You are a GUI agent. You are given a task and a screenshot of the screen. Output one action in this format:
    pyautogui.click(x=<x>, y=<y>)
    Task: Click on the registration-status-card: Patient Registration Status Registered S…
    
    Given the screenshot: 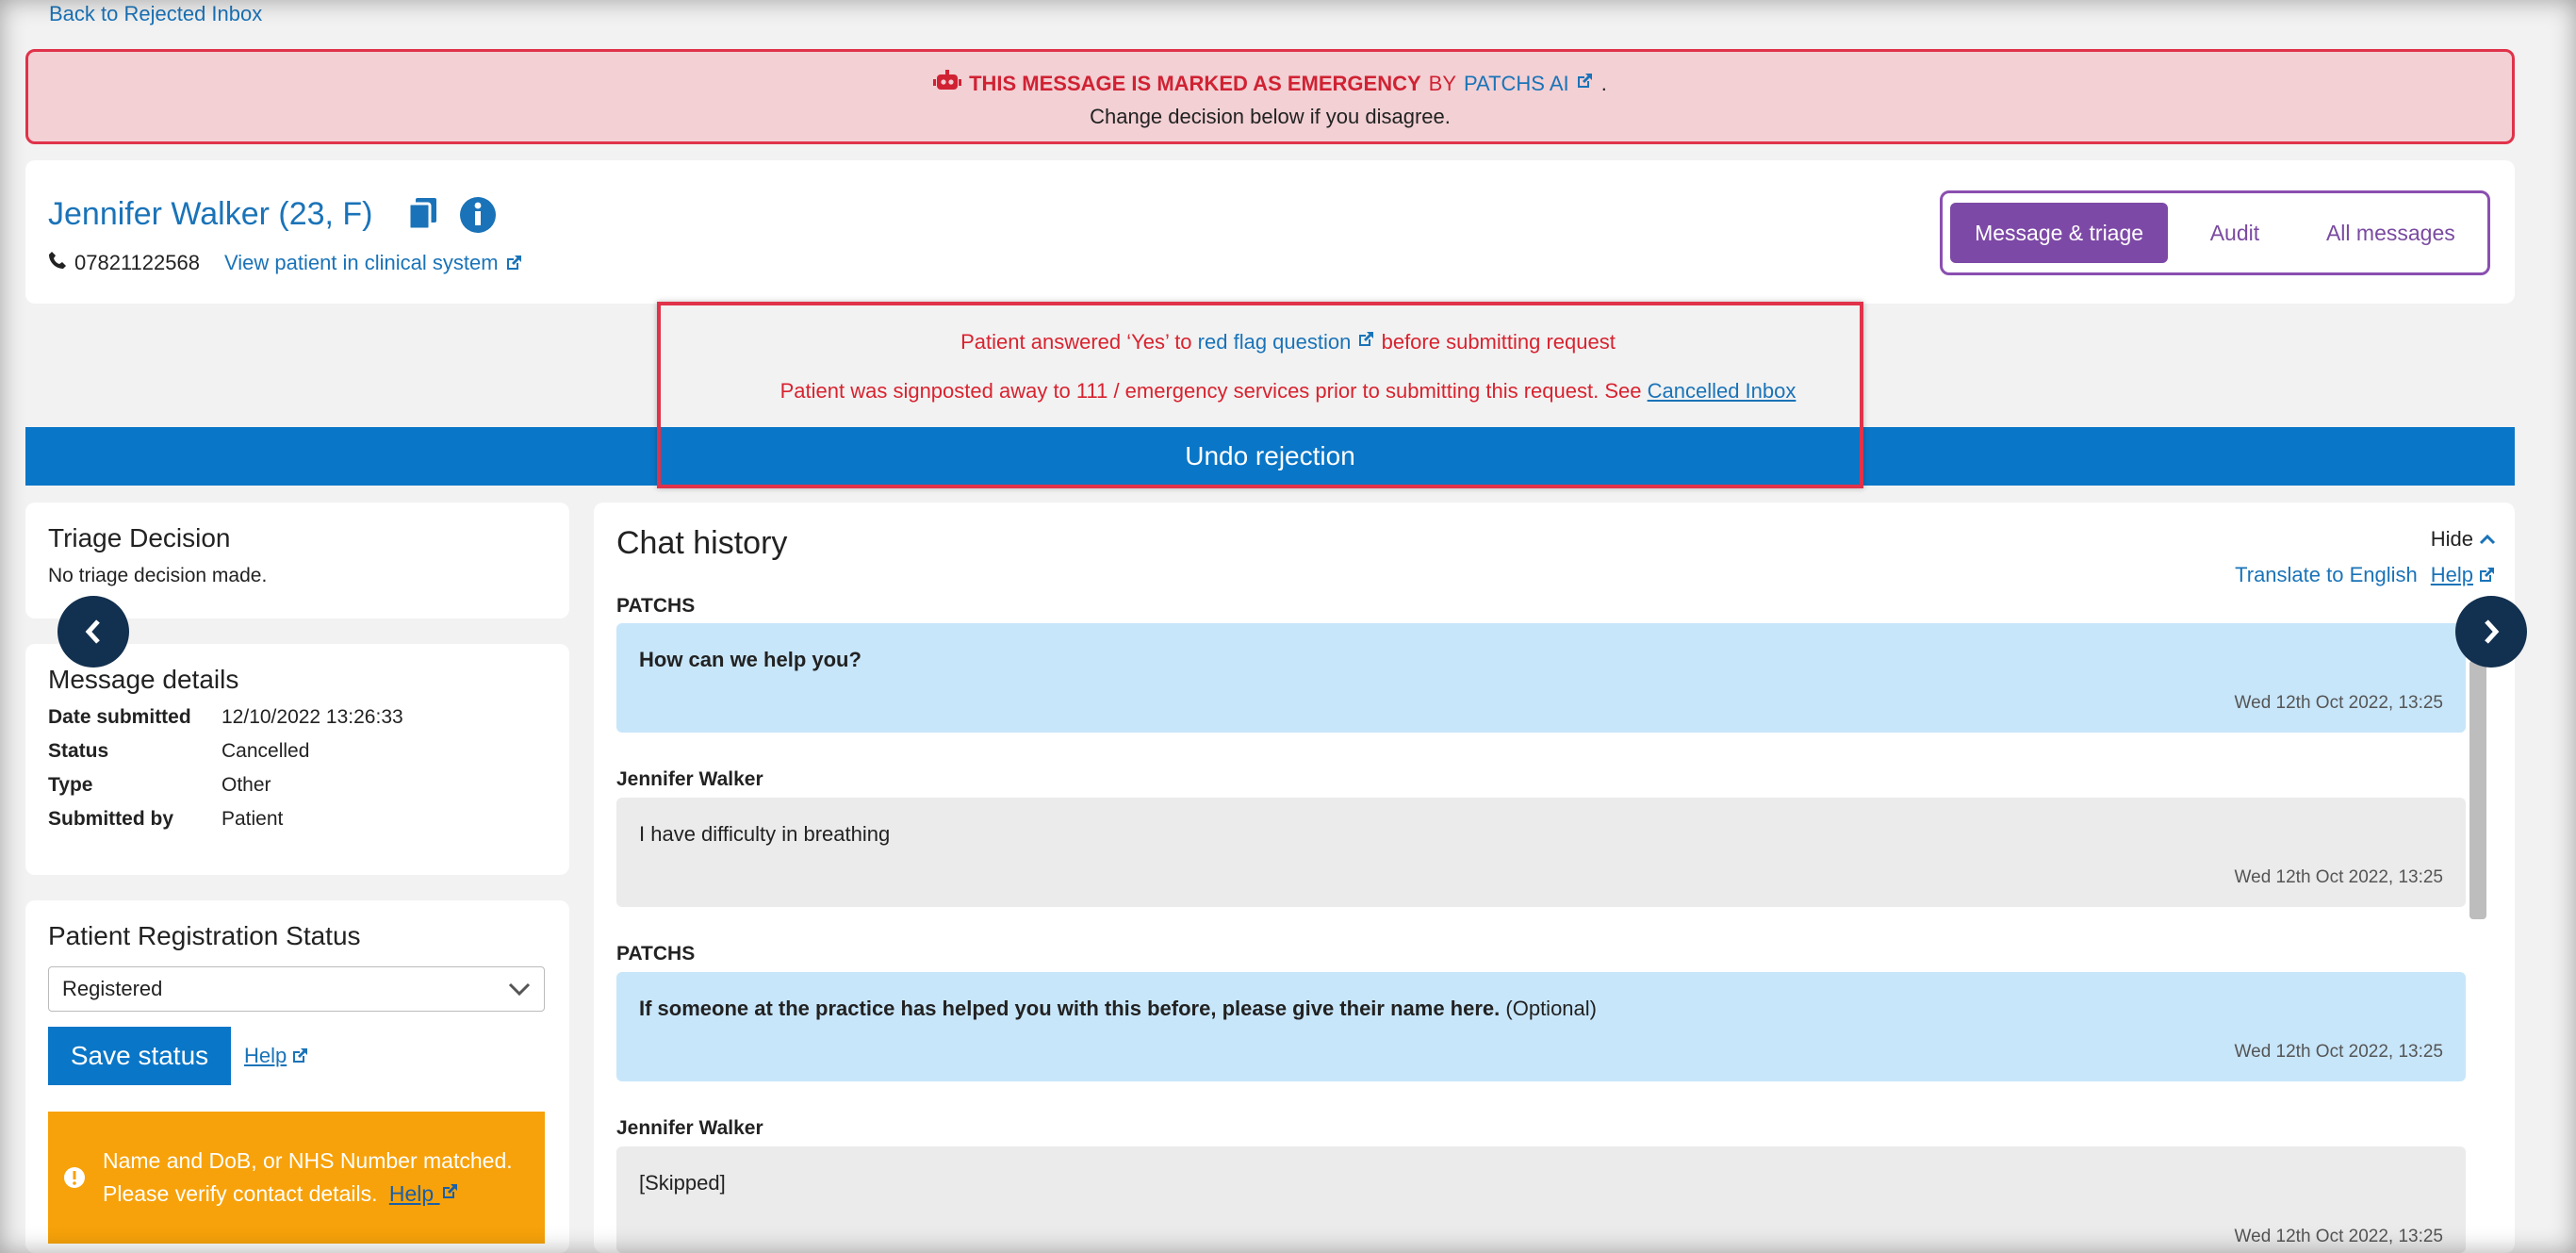 What is the action you would take?
    pyautogui.click(x=297, y=1077)
    